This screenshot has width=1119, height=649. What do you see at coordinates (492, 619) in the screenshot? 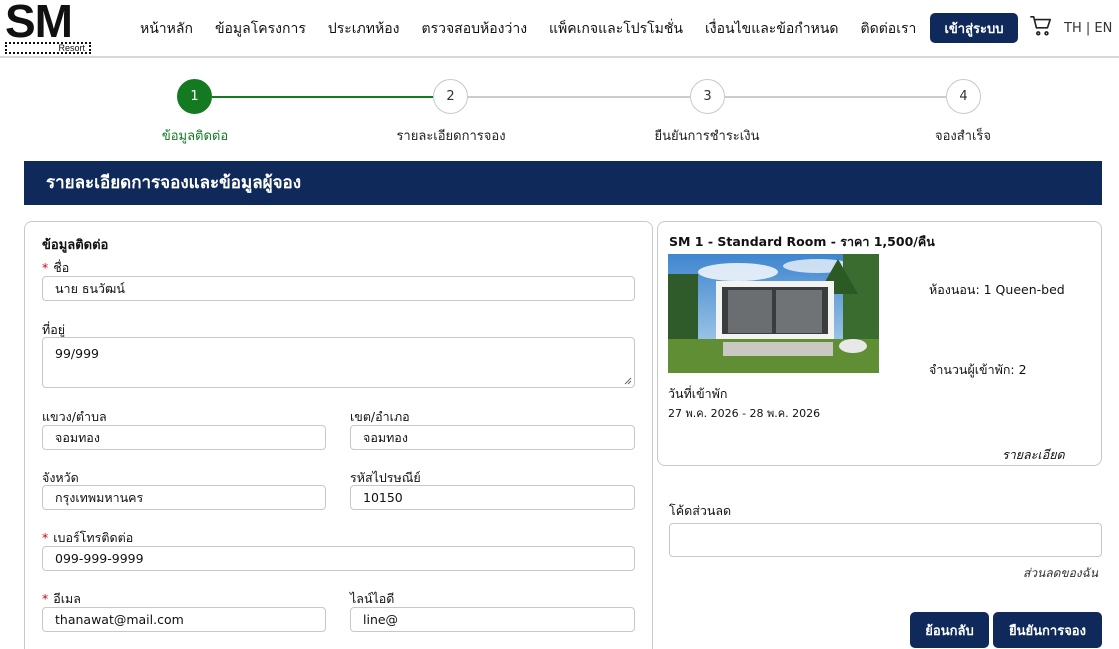
I see `line-id-input: line@` at bounding box center [492, 619].